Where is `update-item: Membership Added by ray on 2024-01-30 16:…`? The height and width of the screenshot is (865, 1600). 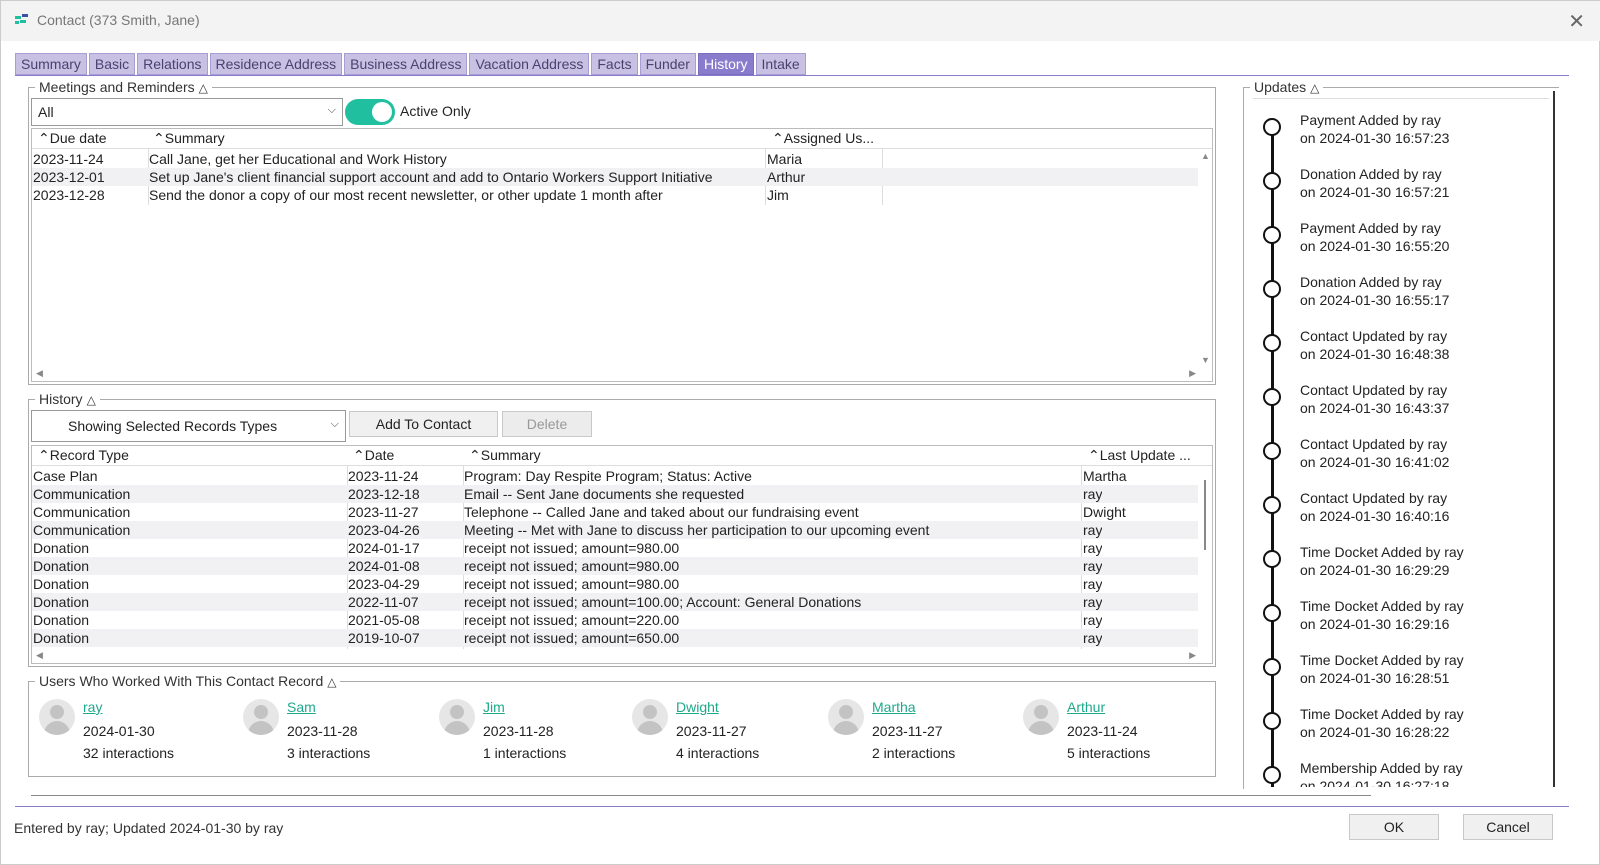
update-item: Membership Added by ray on 2024-01-30 16:… is located at coordinates (1401, 773).